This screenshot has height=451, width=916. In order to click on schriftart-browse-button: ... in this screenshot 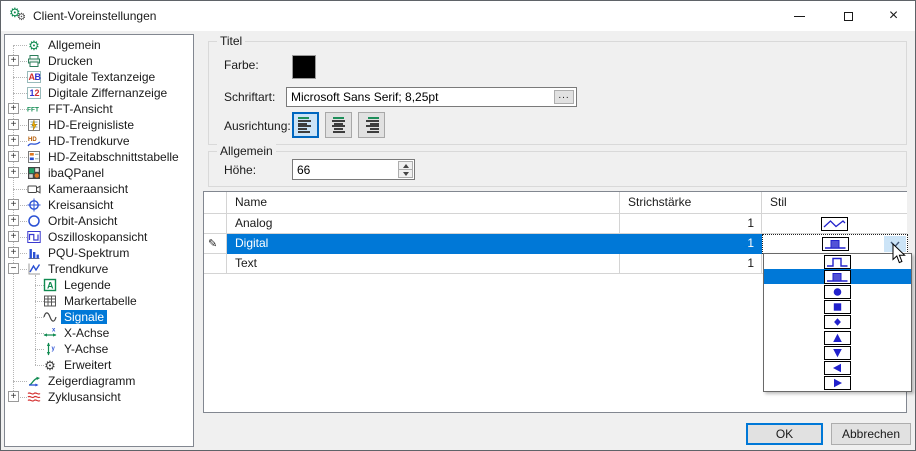, I will do `click(564, 97)`.